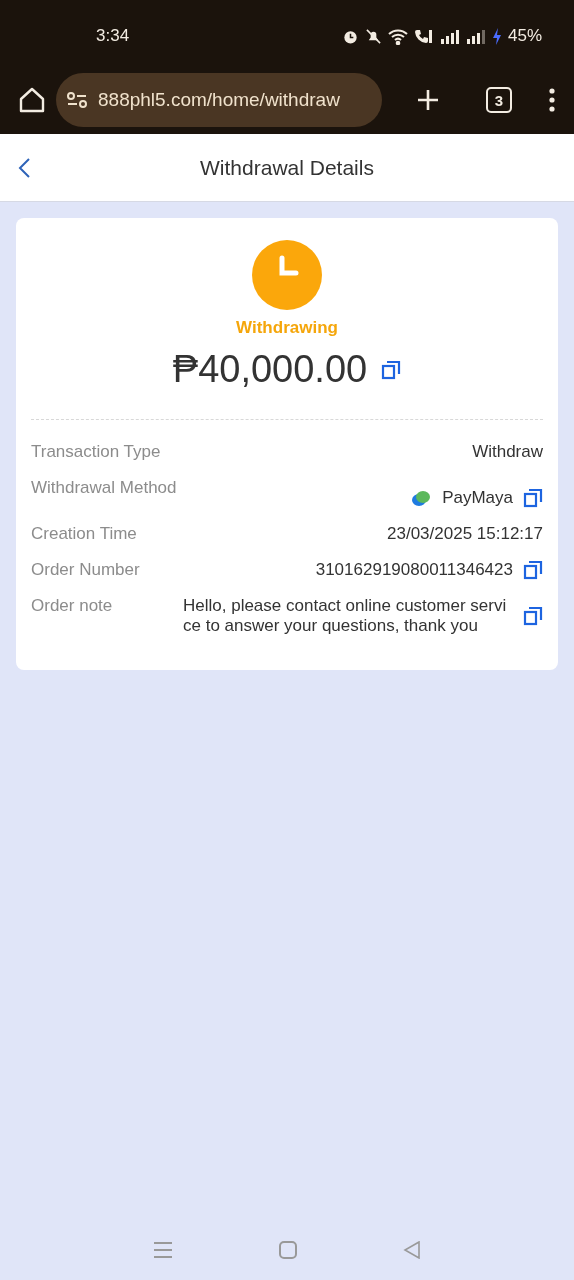 This screenshot has width=574, height=1280. Describe the element at coordinates (104, 488) in the screenshot. I see `detail-label: Withdrawal Method` at that location.